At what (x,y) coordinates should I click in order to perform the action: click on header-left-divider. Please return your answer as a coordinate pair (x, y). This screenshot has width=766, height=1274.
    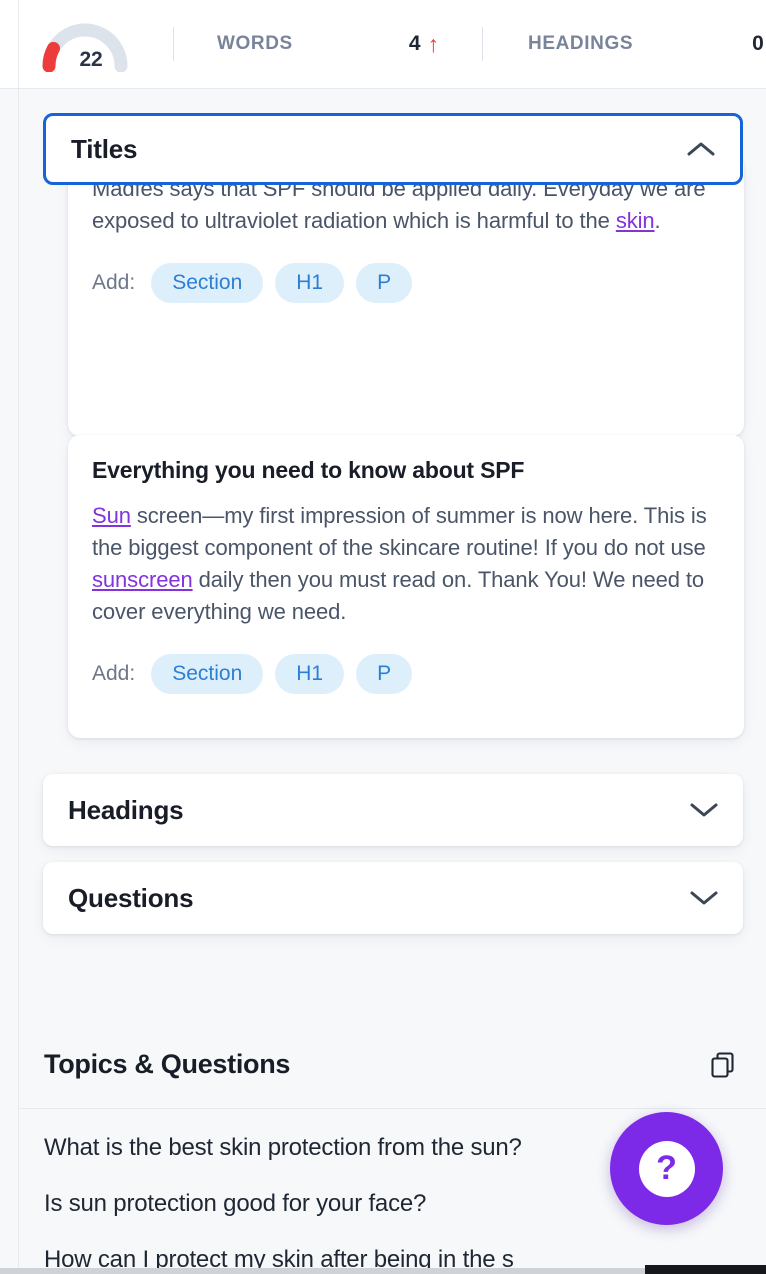
    Looking at the image, I should click on (18, 44).